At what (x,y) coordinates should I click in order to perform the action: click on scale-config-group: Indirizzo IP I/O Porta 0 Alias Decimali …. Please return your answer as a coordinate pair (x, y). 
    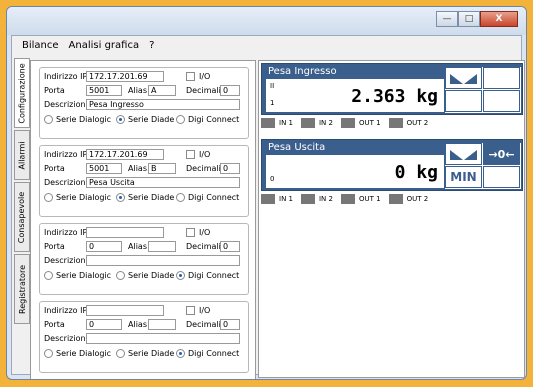
    Looking at the image, I should click on (144, 337).